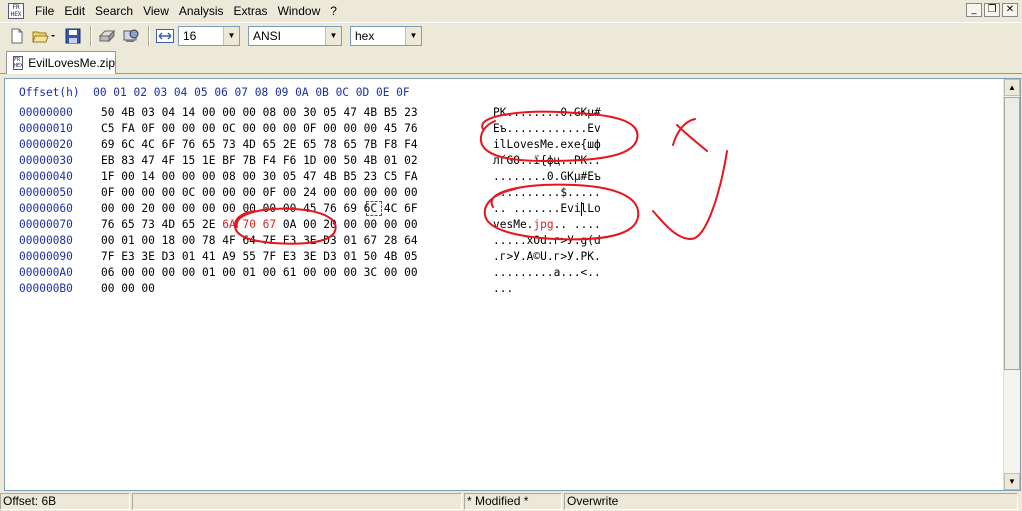 This screenshot has height=511, width=1022. Describe the element at coordinates (16, 11) in the screenshot. I see `app-icon: FR HEX` at that location.